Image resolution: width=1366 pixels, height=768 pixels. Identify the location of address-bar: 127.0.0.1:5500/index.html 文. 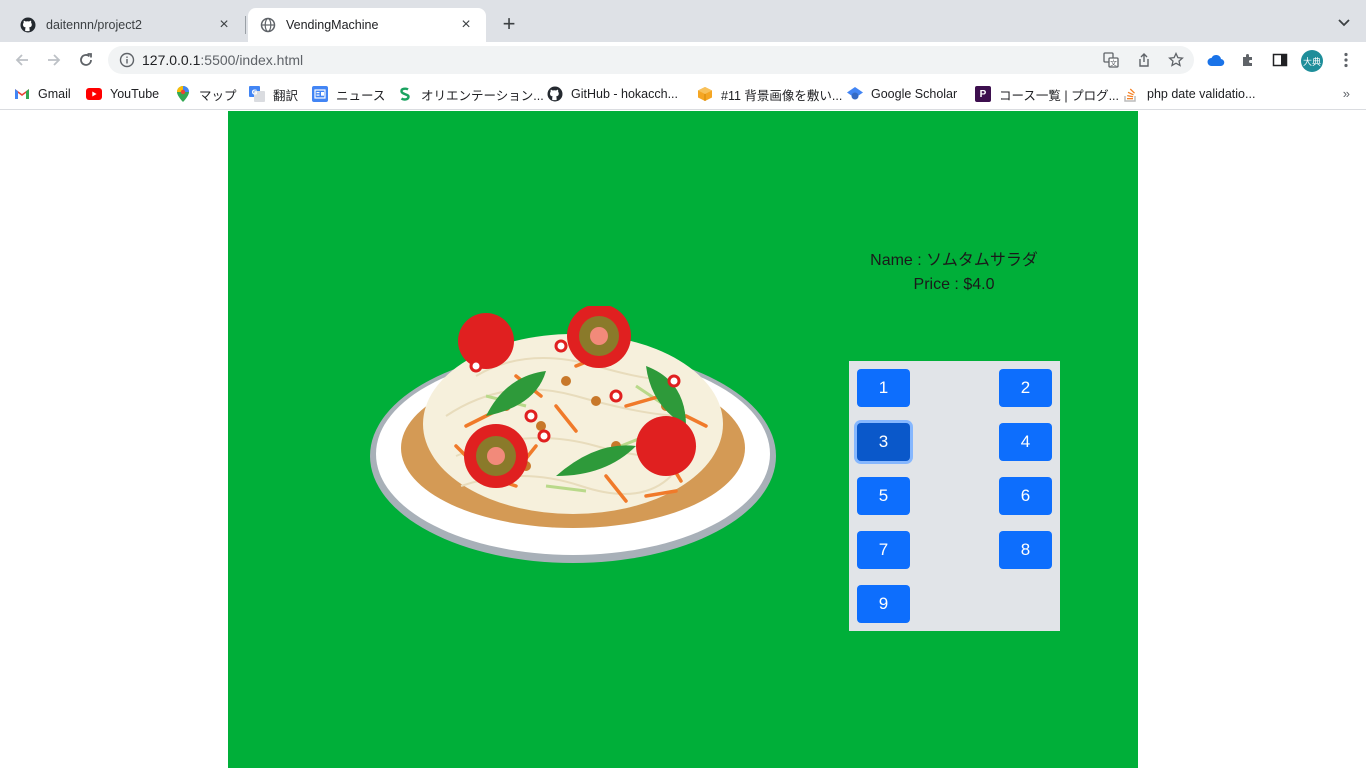
(651, 60).